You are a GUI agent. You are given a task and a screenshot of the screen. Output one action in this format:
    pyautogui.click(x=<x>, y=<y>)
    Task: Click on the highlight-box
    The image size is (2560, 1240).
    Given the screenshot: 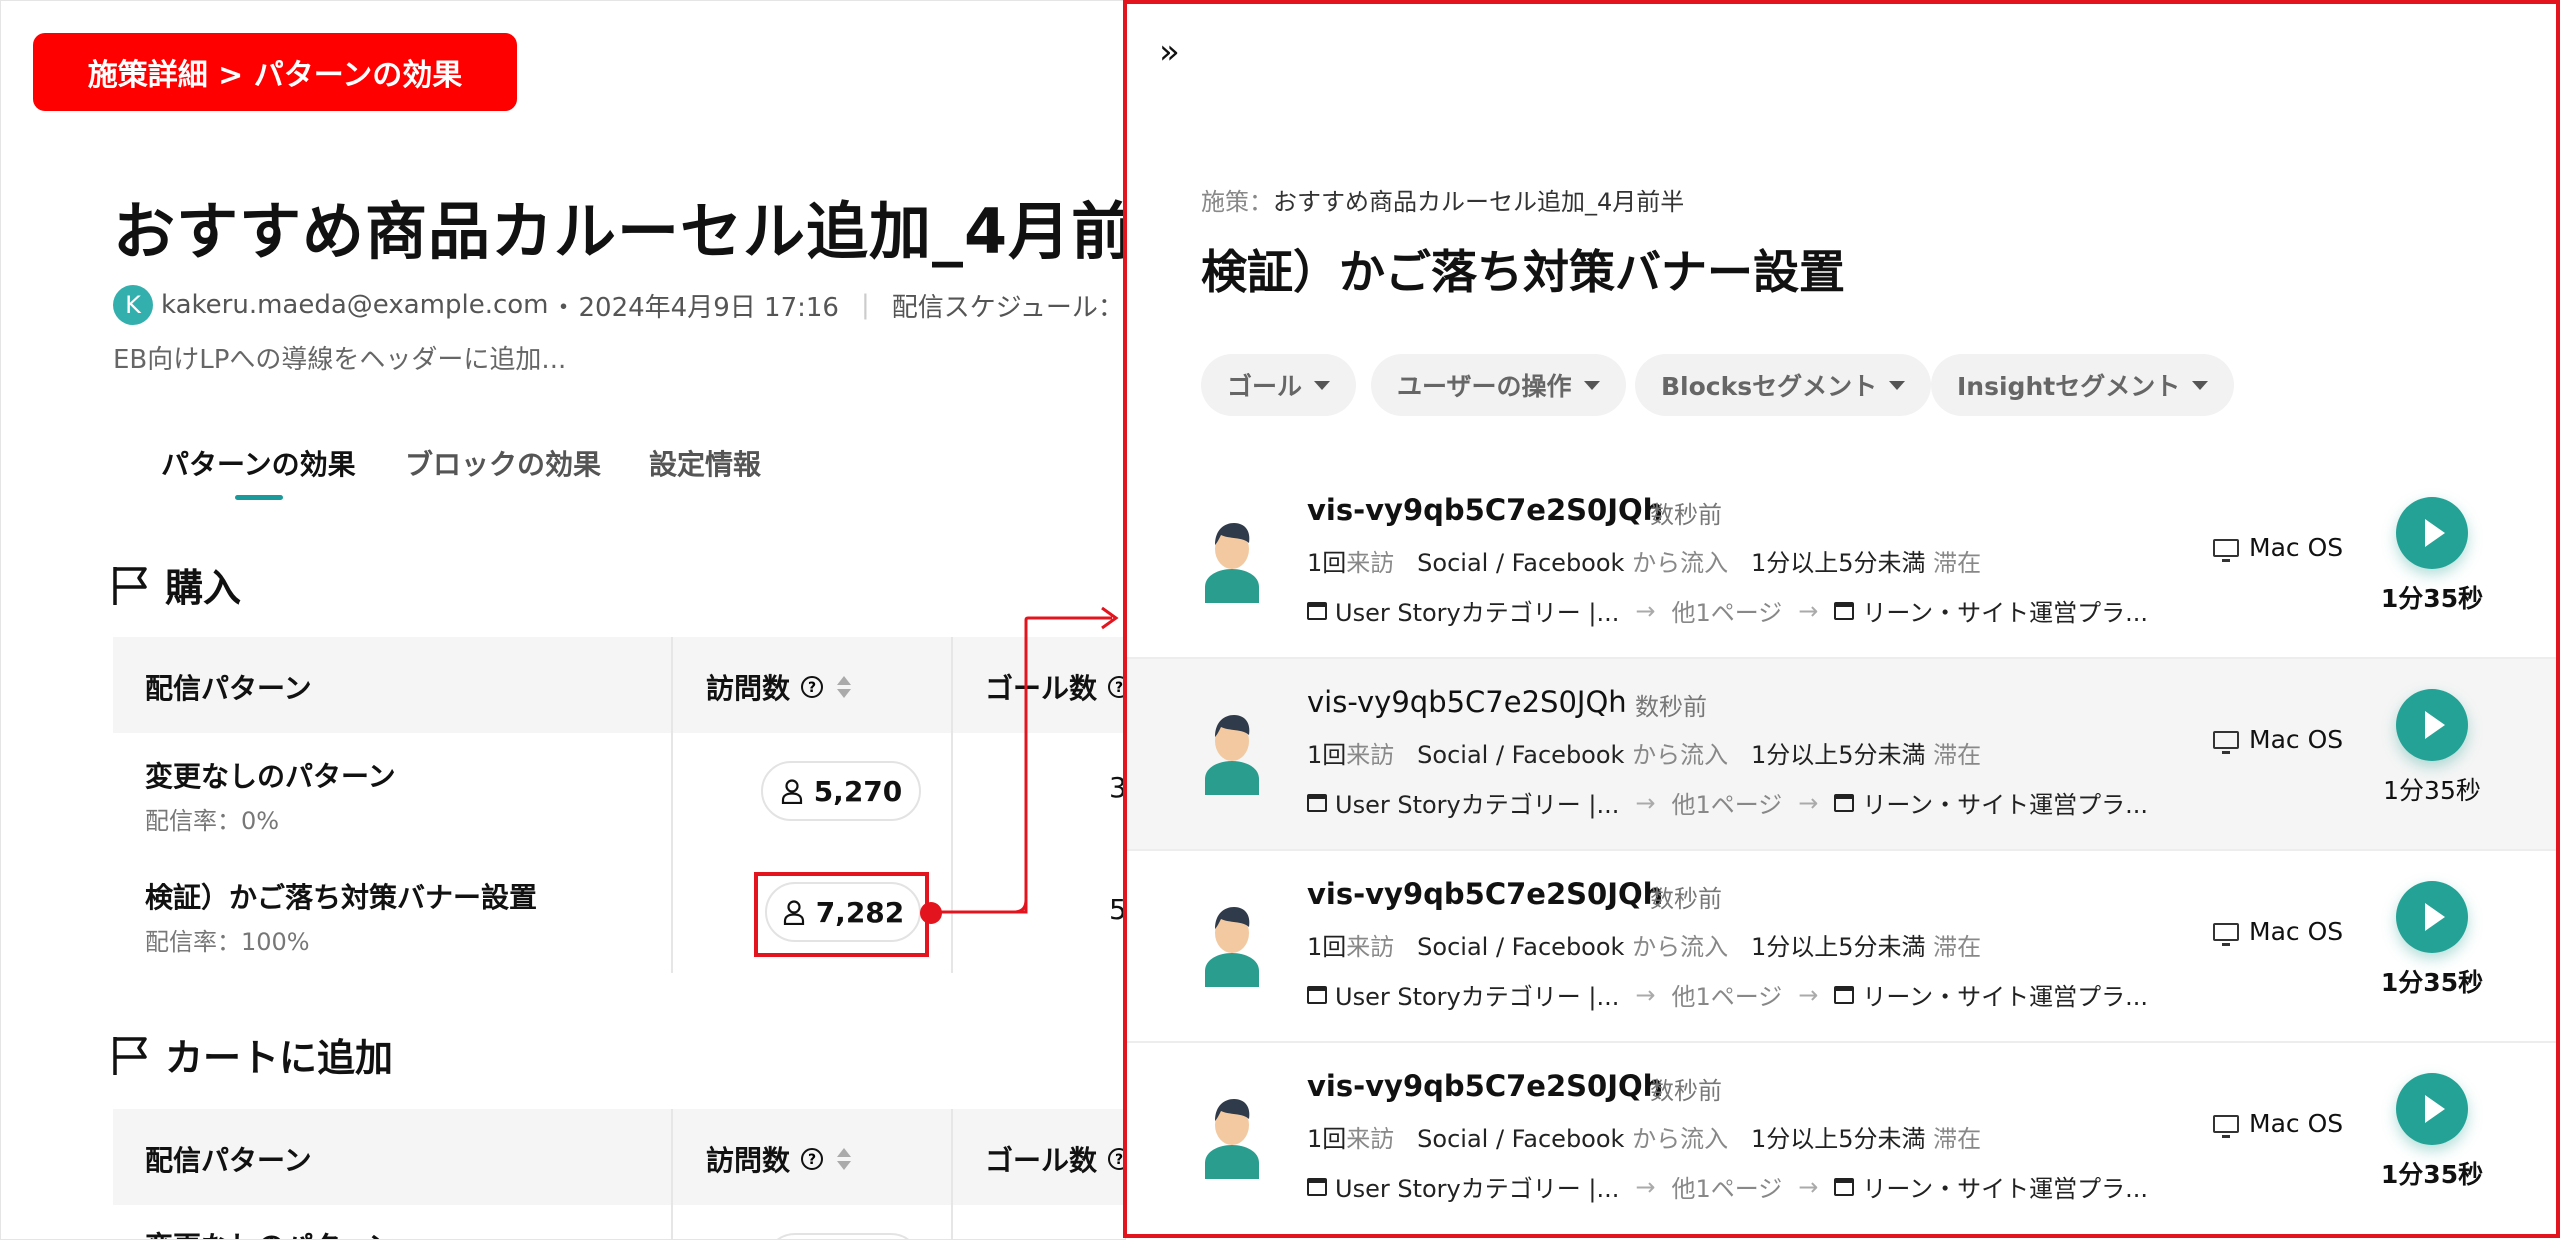 What is the action you would take?
    pyautogui.click(x=841, y=914)
    